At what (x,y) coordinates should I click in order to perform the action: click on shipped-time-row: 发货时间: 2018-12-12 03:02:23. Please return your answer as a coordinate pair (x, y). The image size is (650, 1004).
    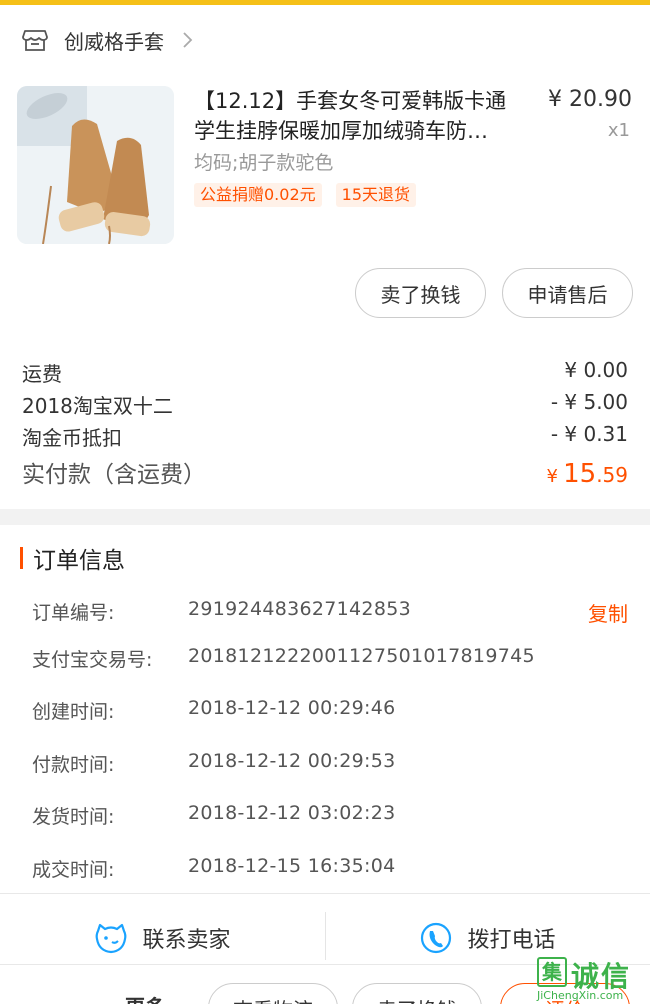
    Looking at the image, I should click on (332, 815).